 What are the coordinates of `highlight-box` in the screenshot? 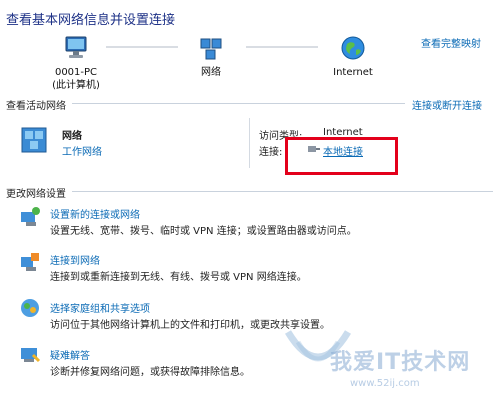 It's located at (341, 156).